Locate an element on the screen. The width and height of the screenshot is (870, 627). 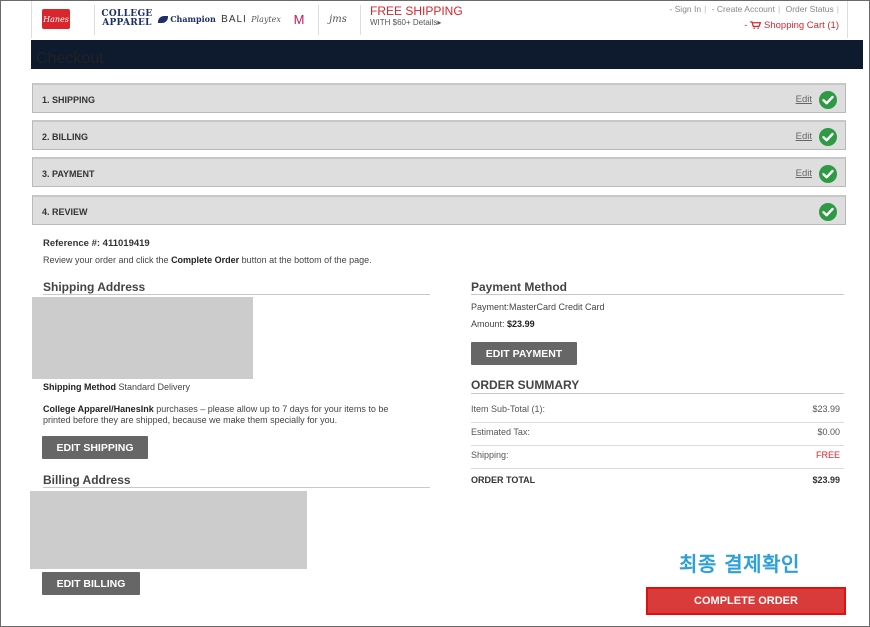
notice-bold: College Apparel/HanesInk is located at coordinates (98, 409).